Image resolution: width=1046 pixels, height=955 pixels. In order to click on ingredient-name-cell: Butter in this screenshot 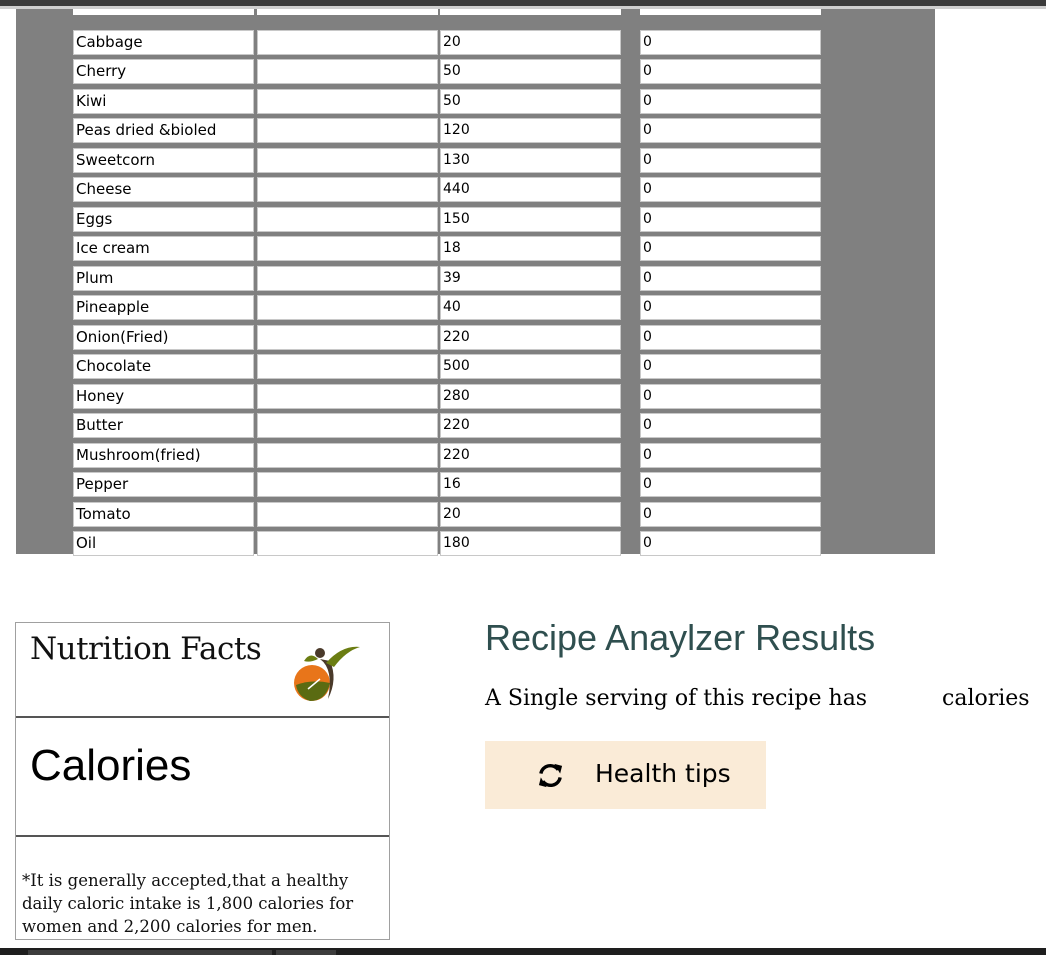, I will do `click(163, 425)`.